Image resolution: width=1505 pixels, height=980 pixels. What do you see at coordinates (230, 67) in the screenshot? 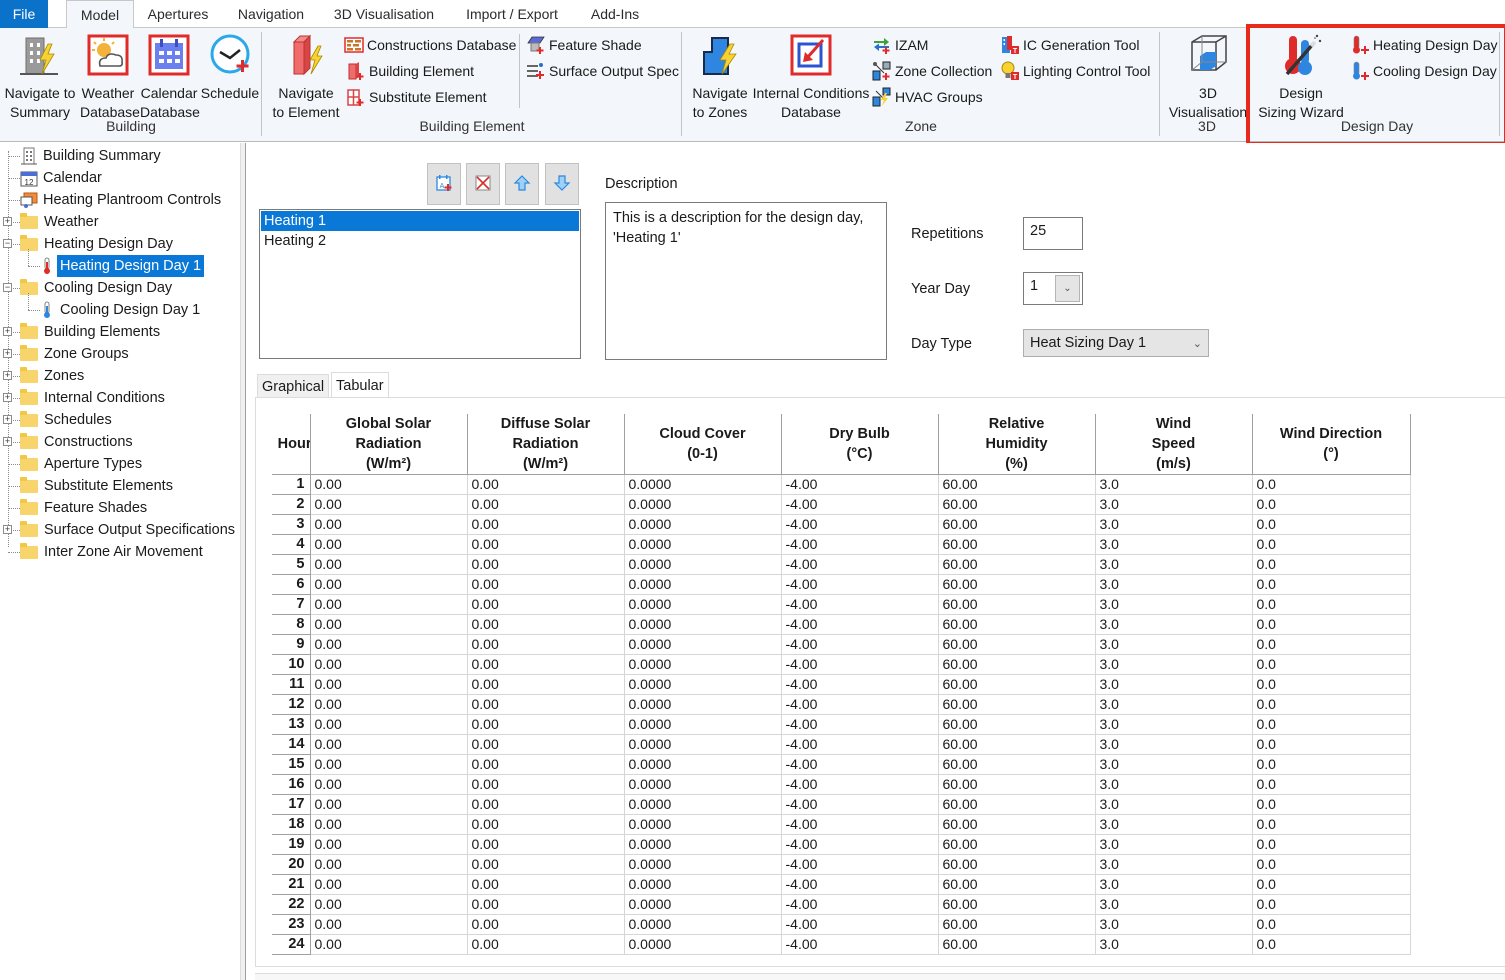
I see `schedule-button: Schedule` at bounding box center [230, 67].